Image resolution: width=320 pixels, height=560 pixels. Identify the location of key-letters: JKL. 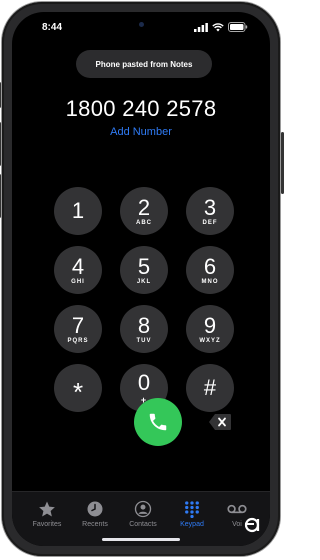
(144, 281).